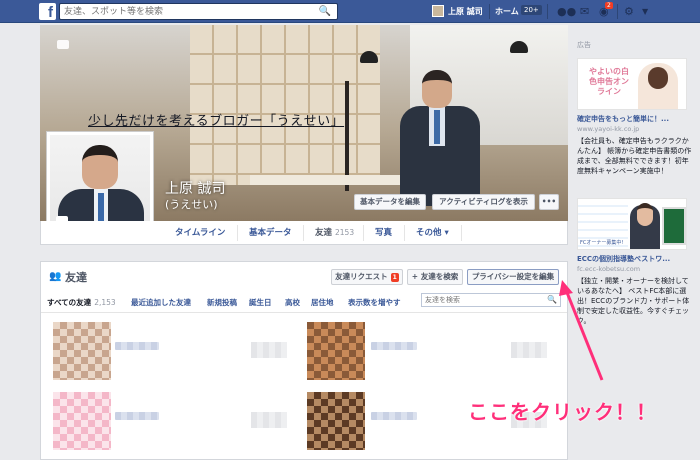 Image resolution: width=700 pixels, height=460 pixels. Describe the element at coordinates (69, 302) in the screenshot. I see `filter-all-friends-label: すべての友達` at that location.